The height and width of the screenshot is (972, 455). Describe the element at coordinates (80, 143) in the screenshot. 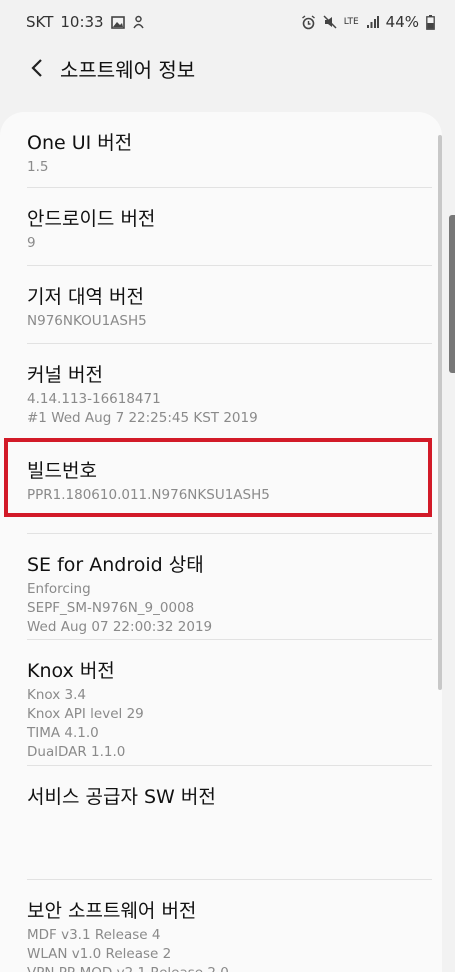

I see `item-title: One UI 버전` at that location.